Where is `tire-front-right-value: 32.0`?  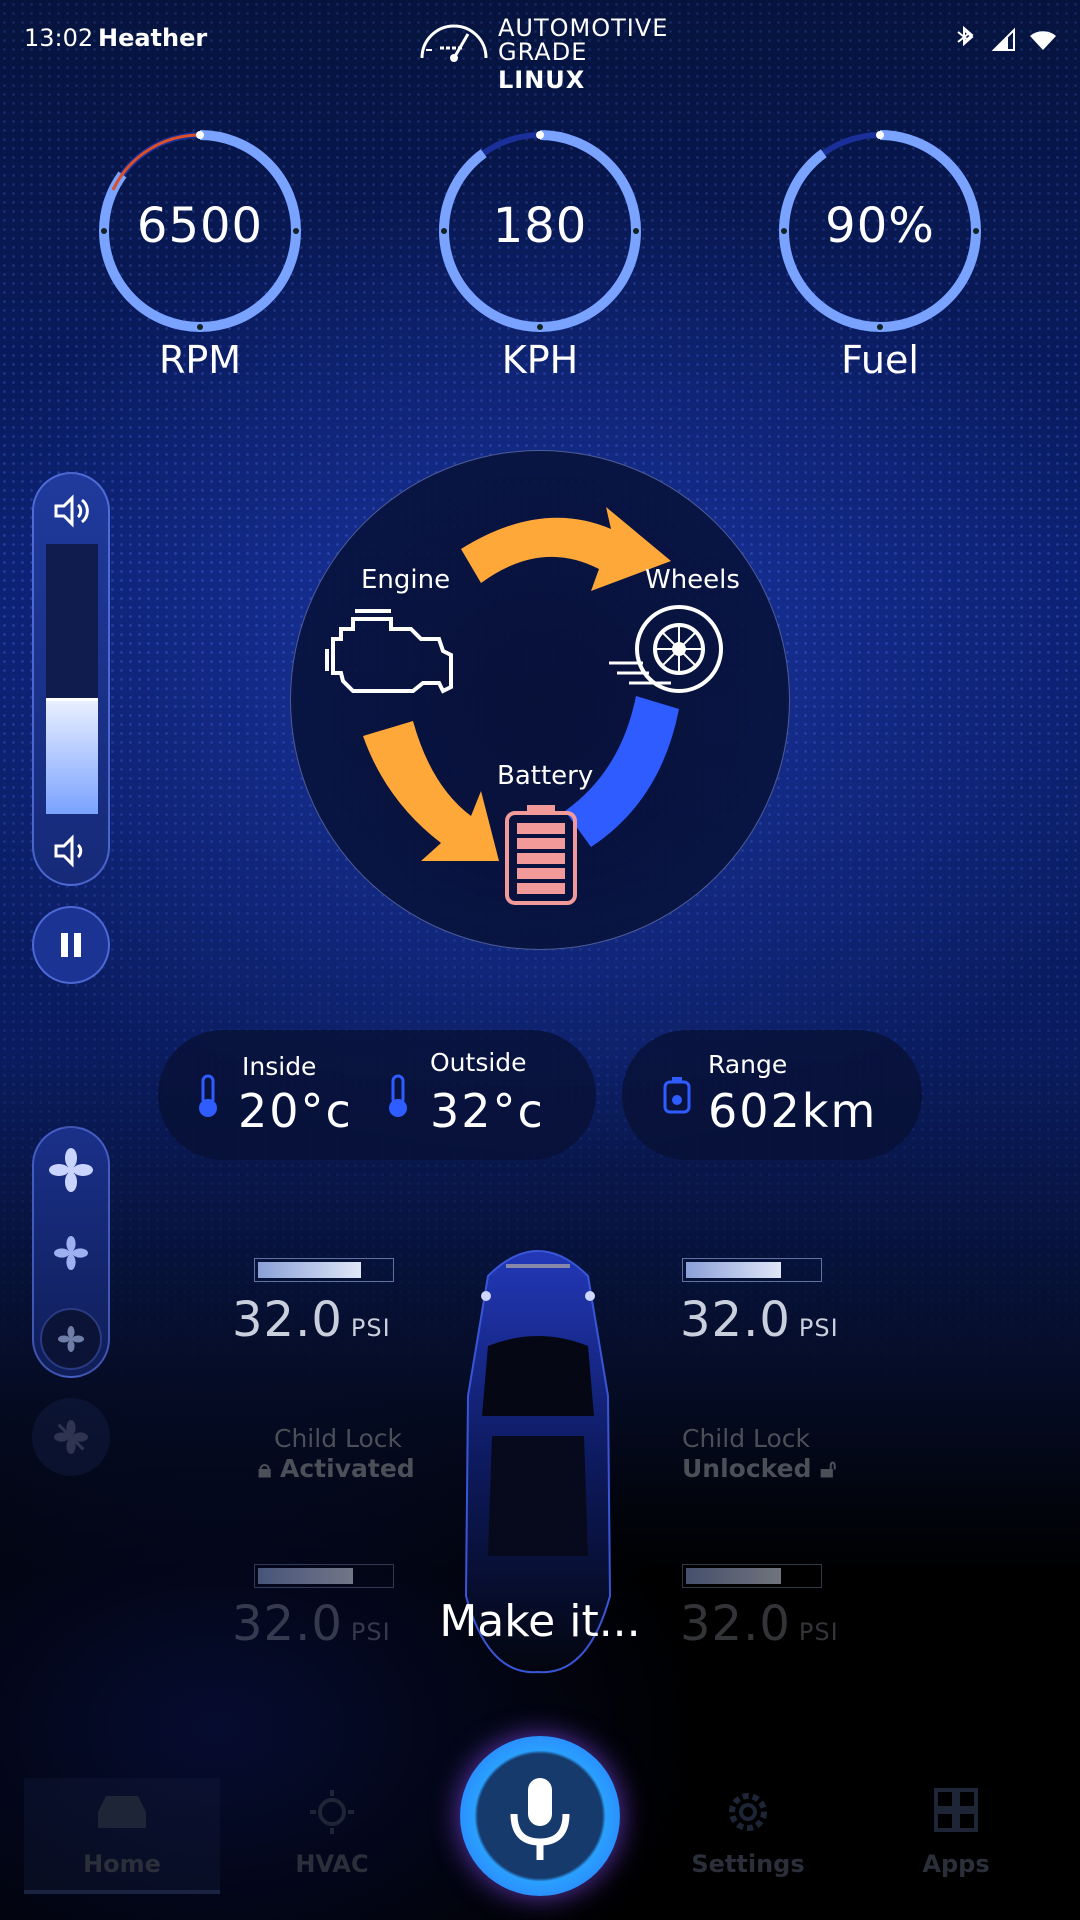
tire-front-right-value: 32.0 is located at coordinates (735, 1320).